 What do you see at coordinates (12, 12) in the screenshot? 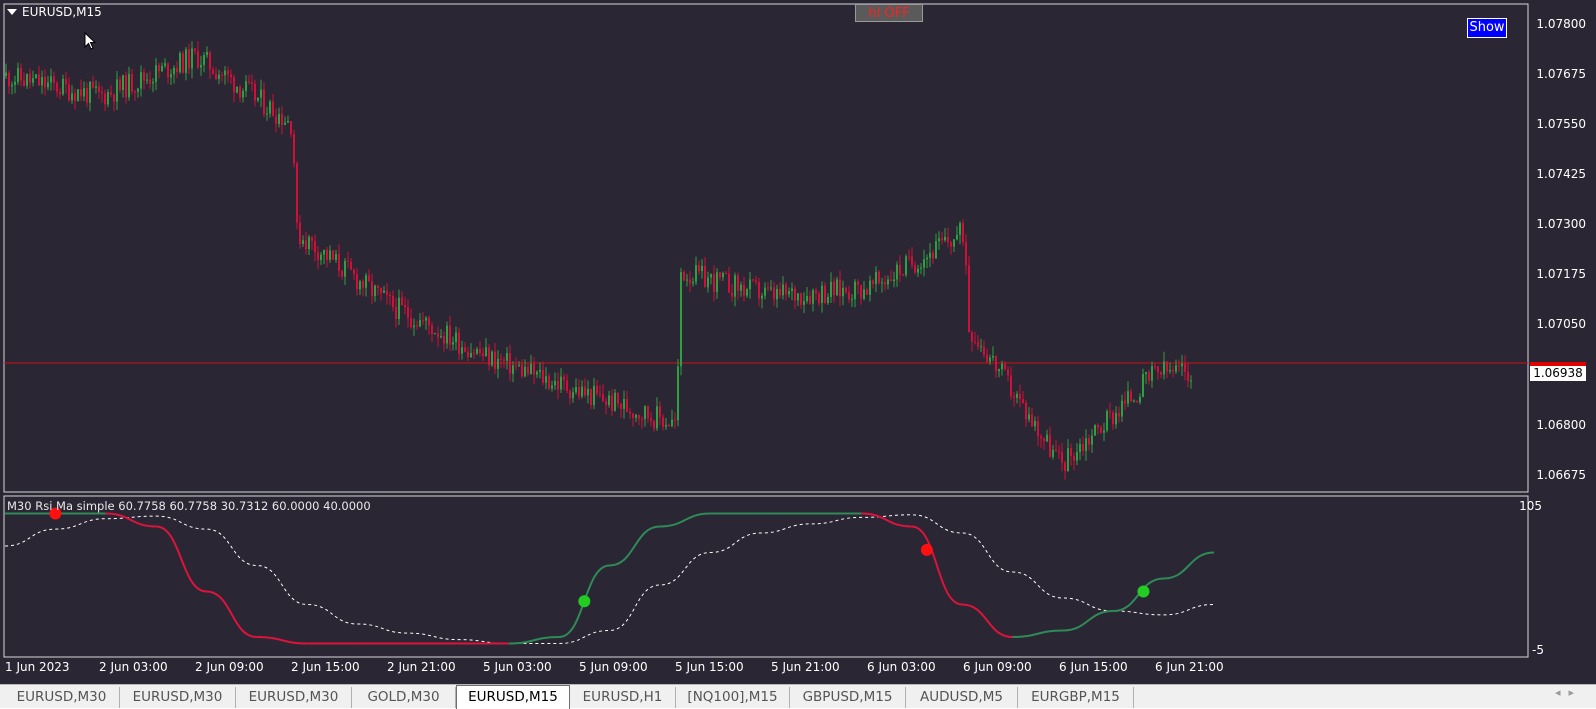
I see `chart-menu-arrow-icon` at bounding box center [12, 12].